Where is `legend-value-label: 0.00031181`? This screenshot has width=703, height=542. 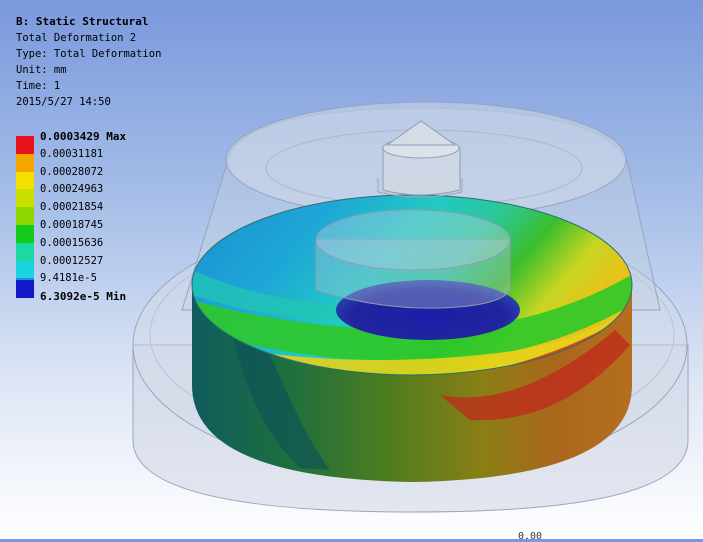 legend-value-label: 0.00031181 is located at coordinates (72, 153).